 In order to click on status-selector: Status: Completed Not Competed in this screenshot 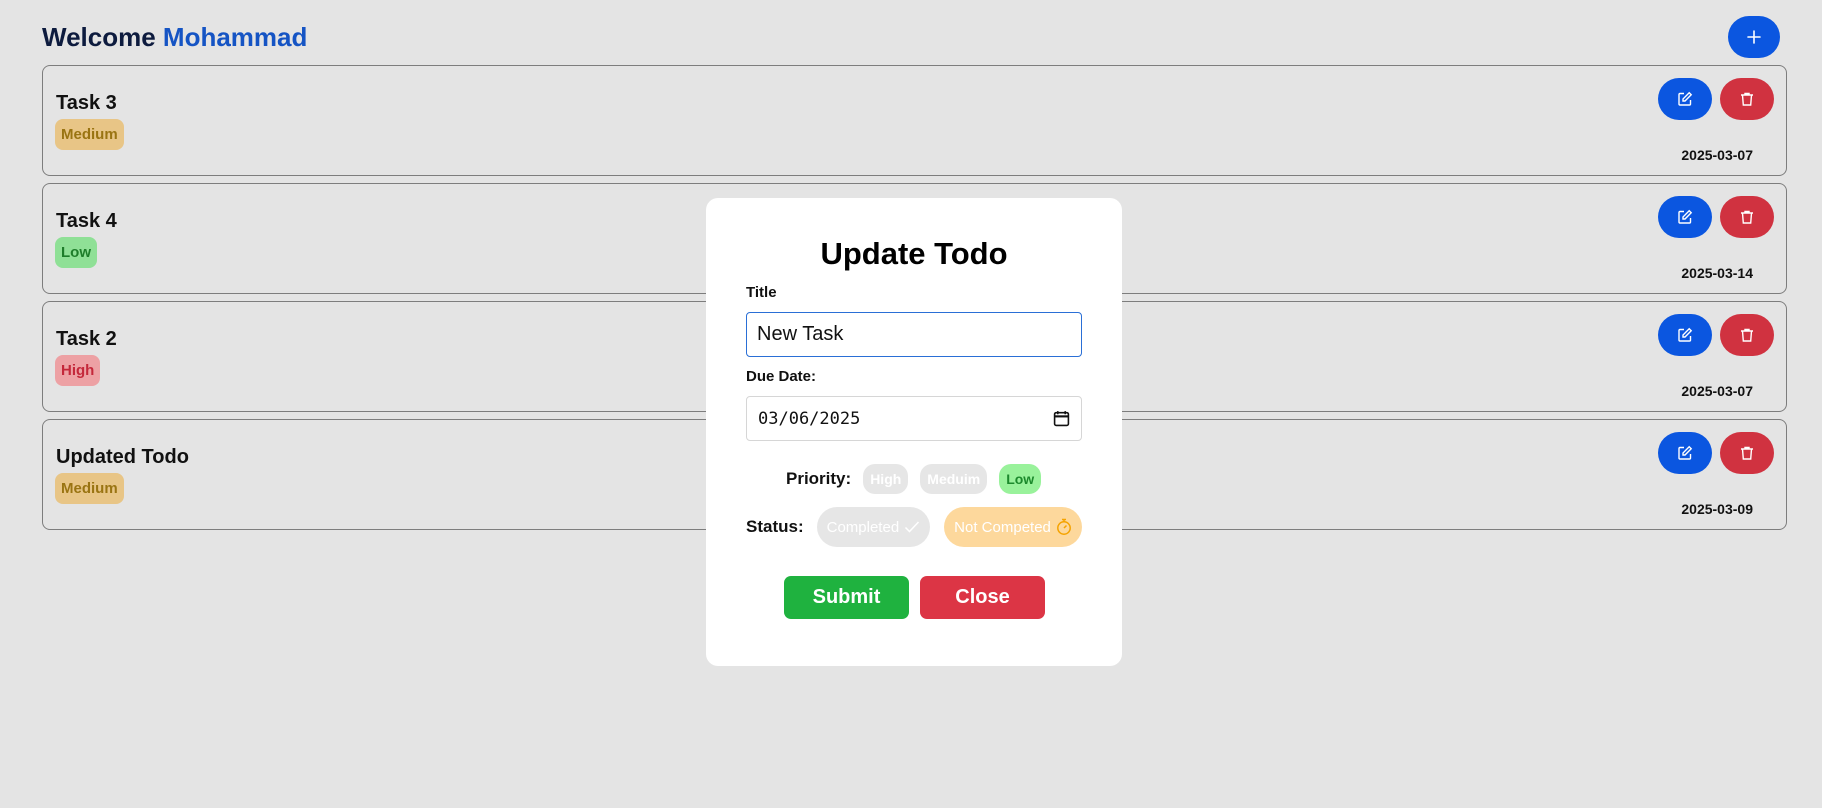, I will do `click(914, 527)`.